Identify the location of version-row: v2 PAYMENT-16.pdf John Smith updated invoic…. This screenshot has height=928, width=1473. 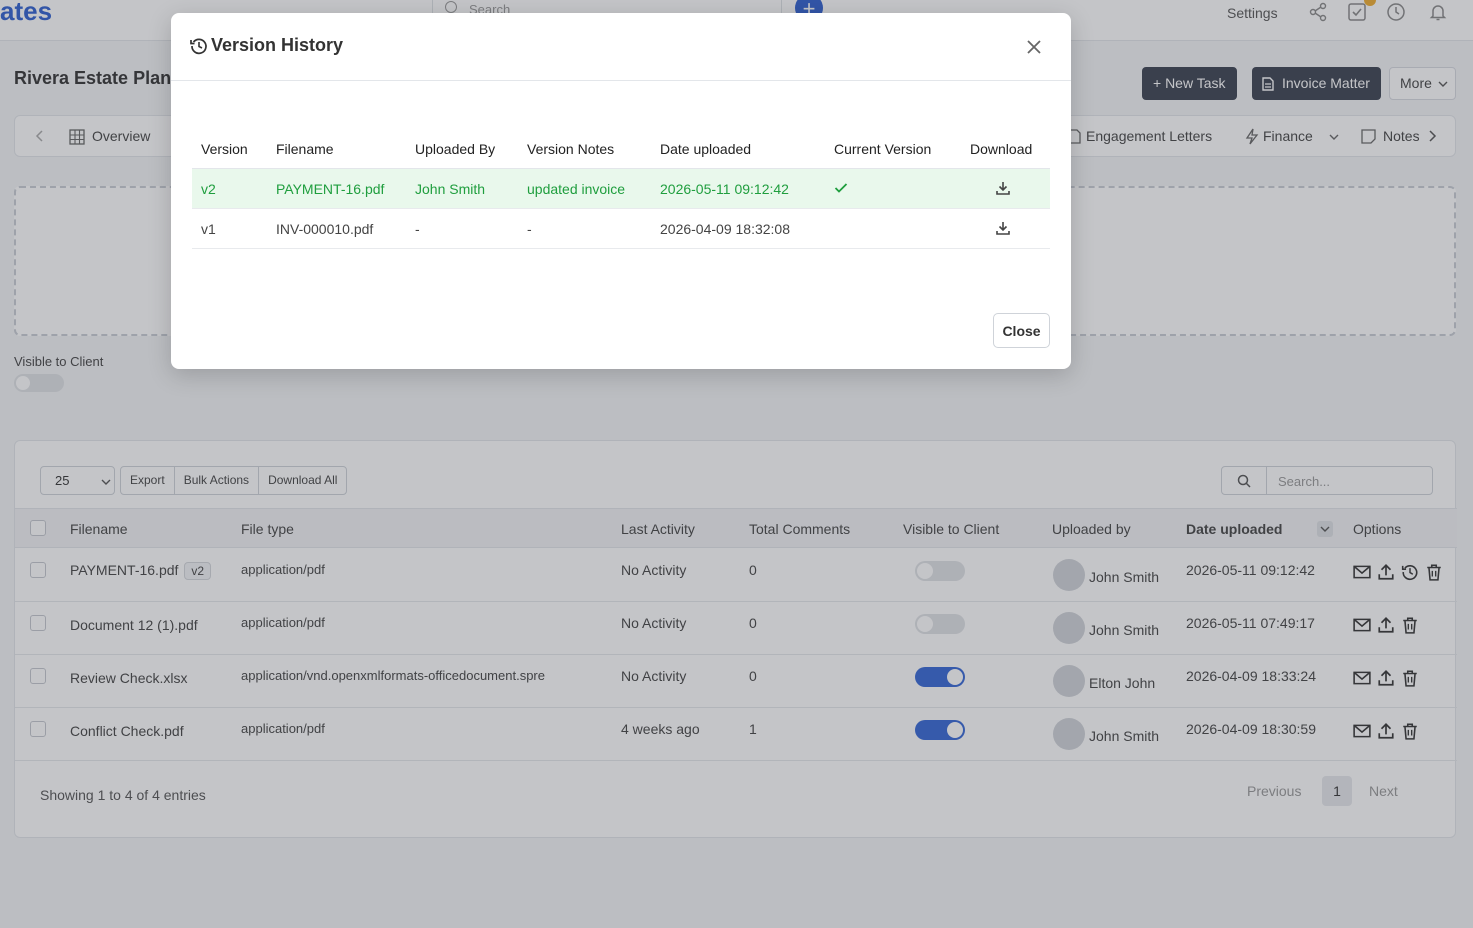
(621, 189).